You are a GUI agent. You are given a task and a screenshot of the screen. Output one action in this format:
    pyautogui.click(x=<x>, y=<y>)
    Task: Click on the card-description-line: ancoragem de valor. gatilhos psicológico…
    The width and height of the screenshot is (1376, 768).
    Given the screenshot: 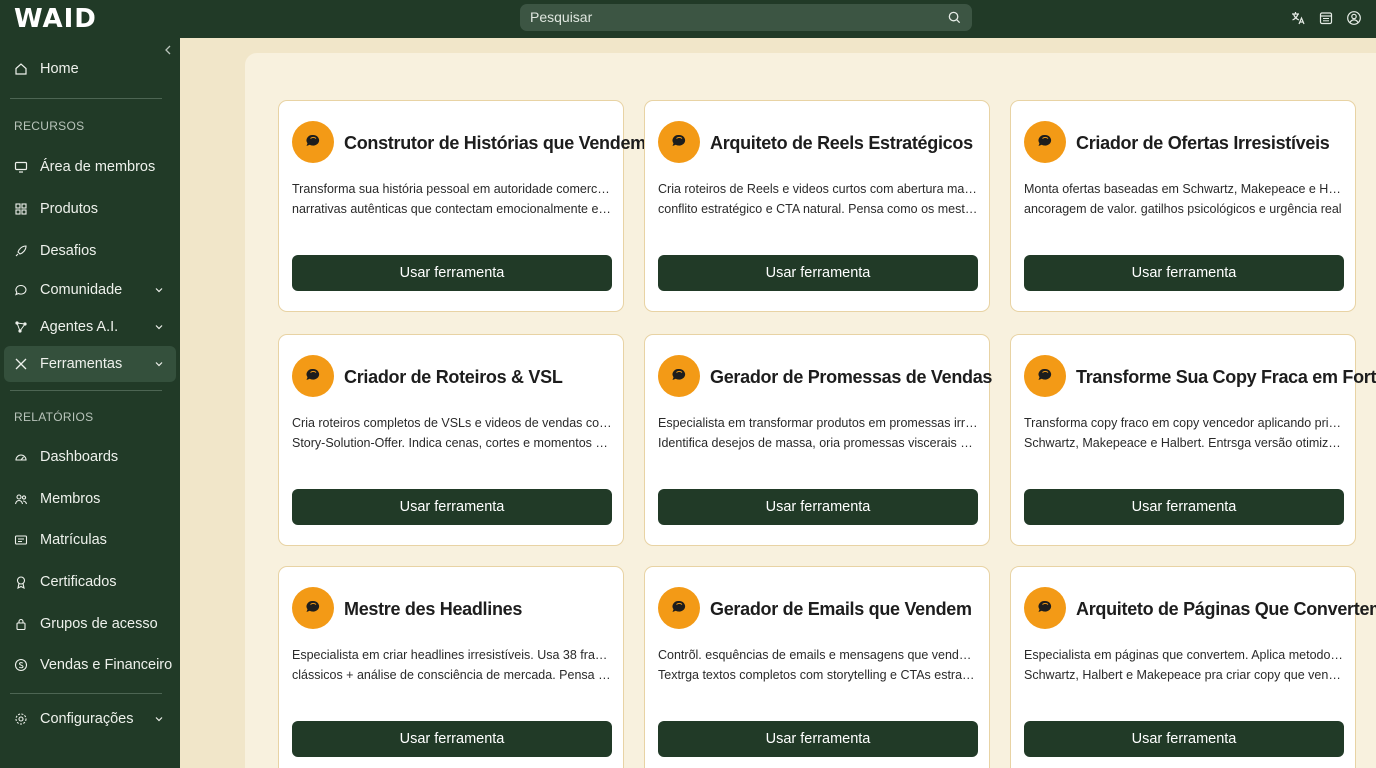 What is the action you would take?
    pyautogui.click(x=1183, y=209)
    